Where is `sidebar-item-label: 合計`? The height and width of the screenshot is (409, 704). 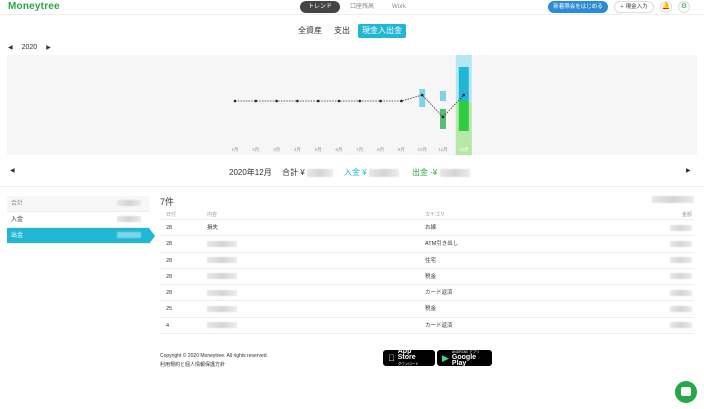
sidebar-item-label: 合計 is located at coordinates (17, 204).